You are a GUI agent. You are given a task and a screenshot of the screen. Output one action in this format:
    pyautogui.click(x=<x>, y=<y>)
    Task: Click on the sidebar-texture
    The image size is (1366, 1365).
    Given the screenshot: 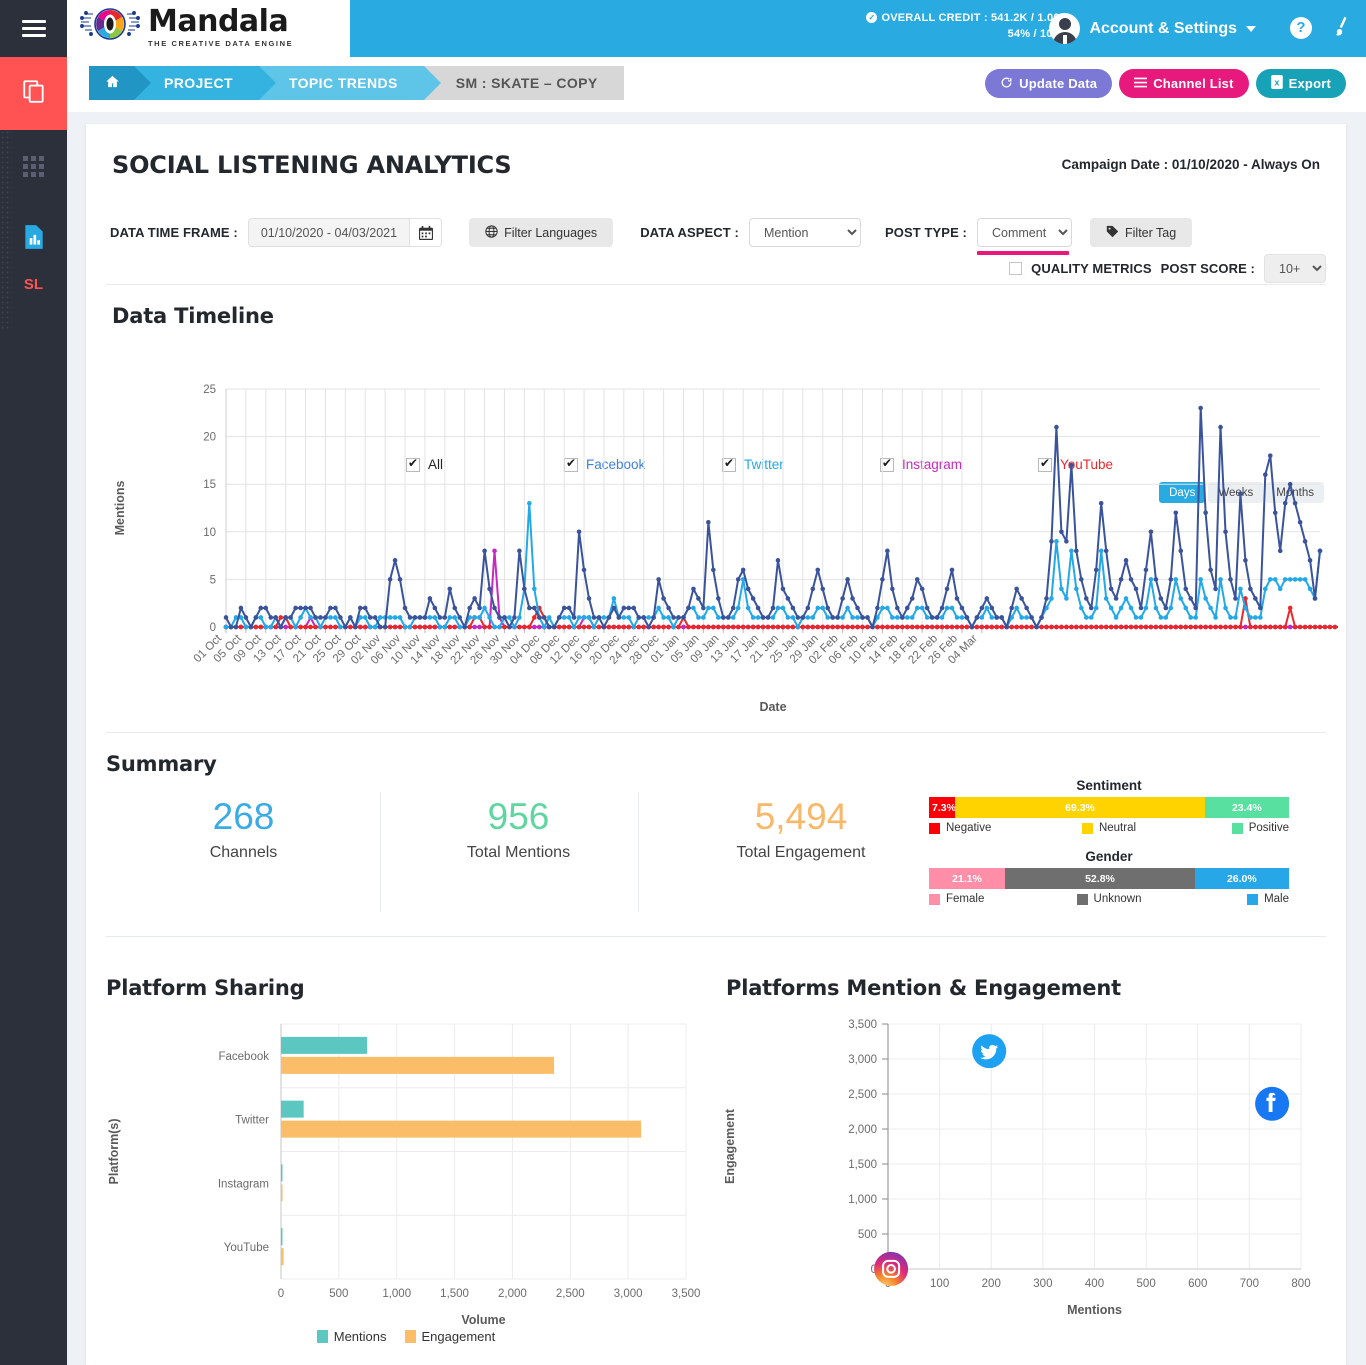 What is the action you would take?
    pyautogui.click(x=6, y=230)
    